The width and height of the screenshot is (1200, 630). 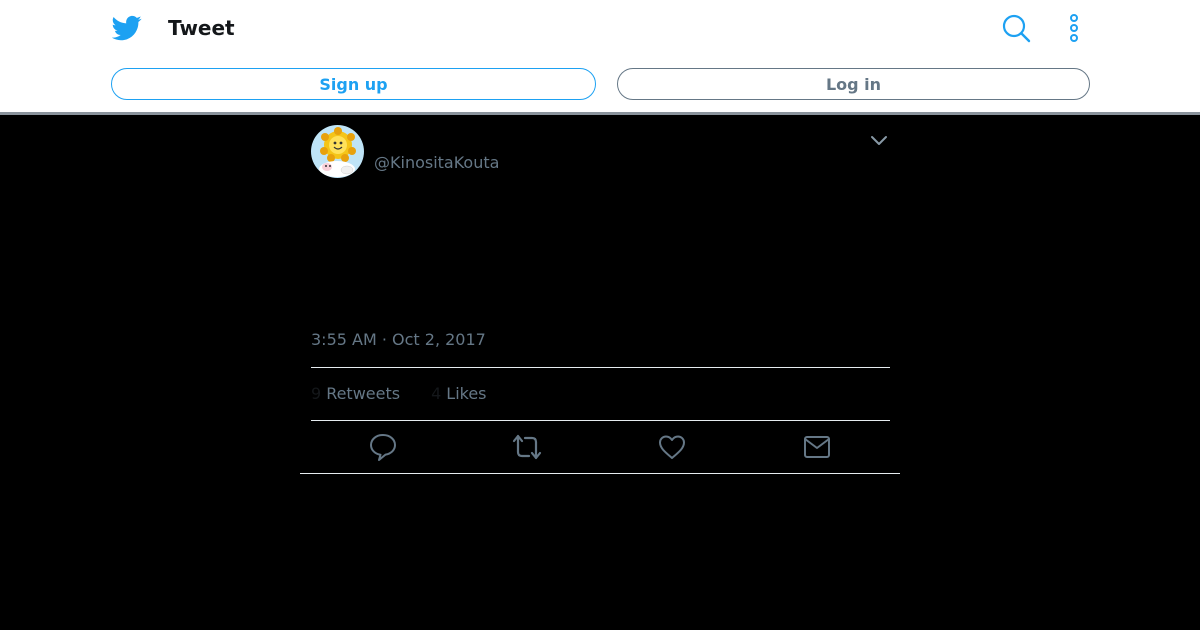 I want to click on likes-label: Likes, so click(x=466, y=393).